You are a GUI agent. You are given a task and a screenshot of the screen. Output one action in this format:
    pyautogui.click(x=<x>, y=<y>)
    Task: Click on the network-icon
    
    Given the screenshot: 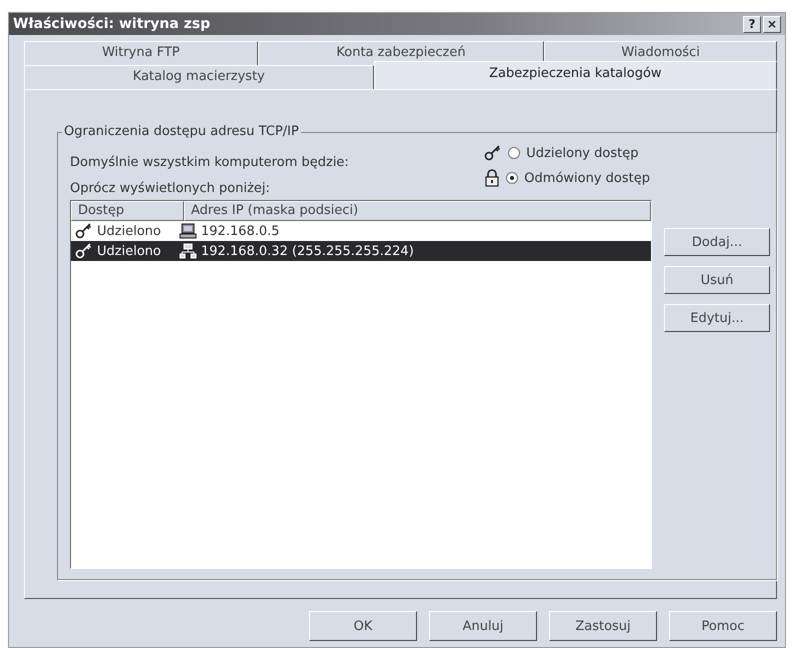 What is the action you would take?
    pyautogui.click(x=188, y=251)
    